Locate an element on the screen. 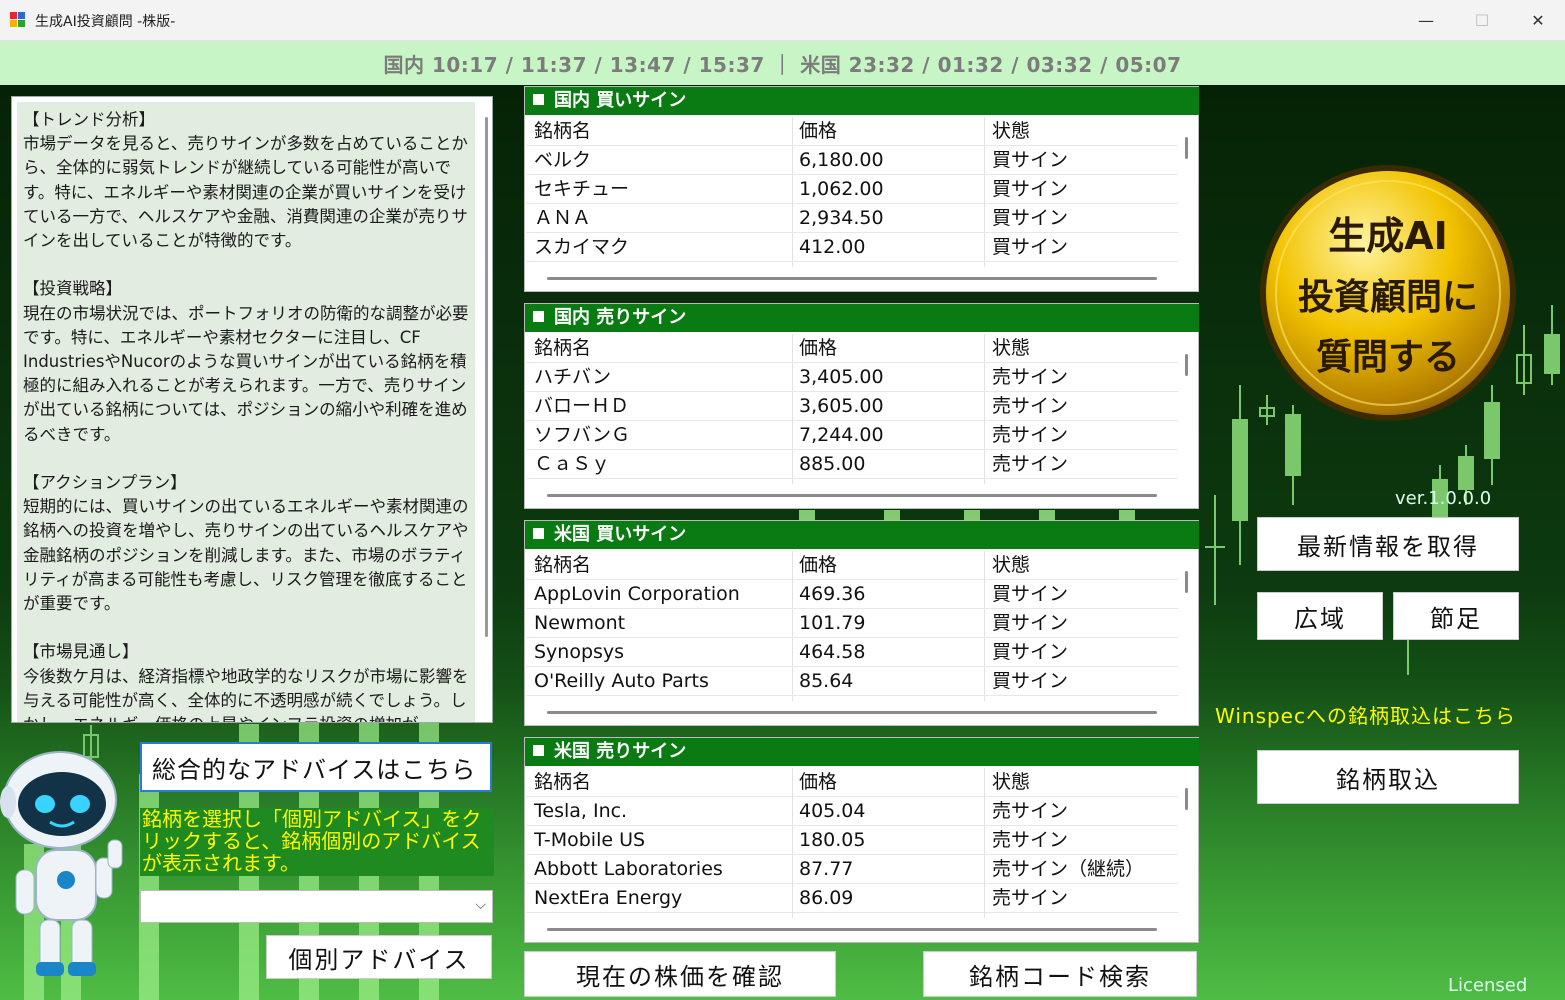 This screenshot has height=1000, width=1565. table-row: ＡＮＡ 2,934.50 買サイン is located at coordinates (852, 218).